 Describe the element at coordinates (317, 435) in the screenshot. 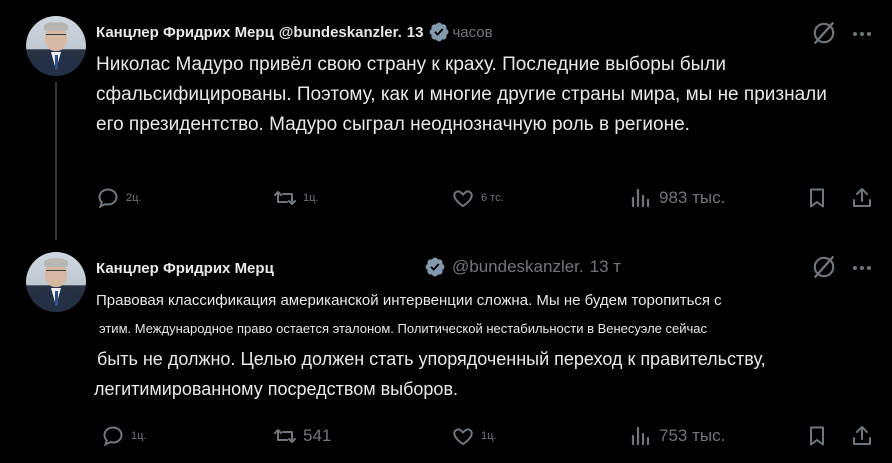

I see `repost-count: 541` at that location.